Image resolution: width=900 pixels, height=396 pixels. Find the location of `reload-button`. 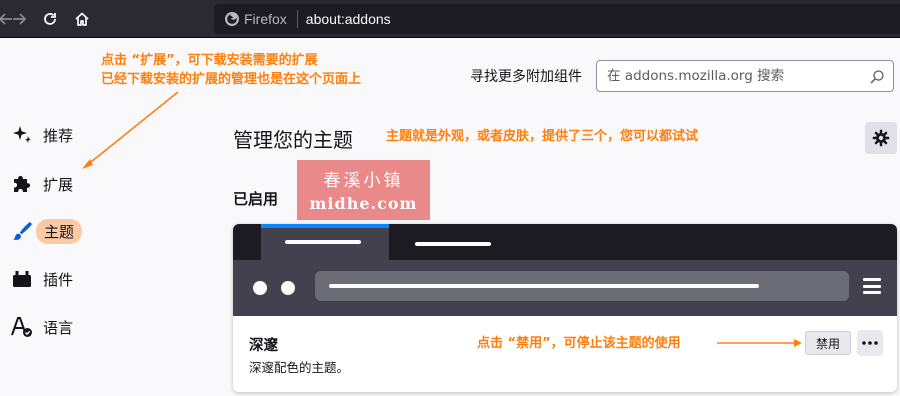

reload-button is located at coordinates (50, 19).